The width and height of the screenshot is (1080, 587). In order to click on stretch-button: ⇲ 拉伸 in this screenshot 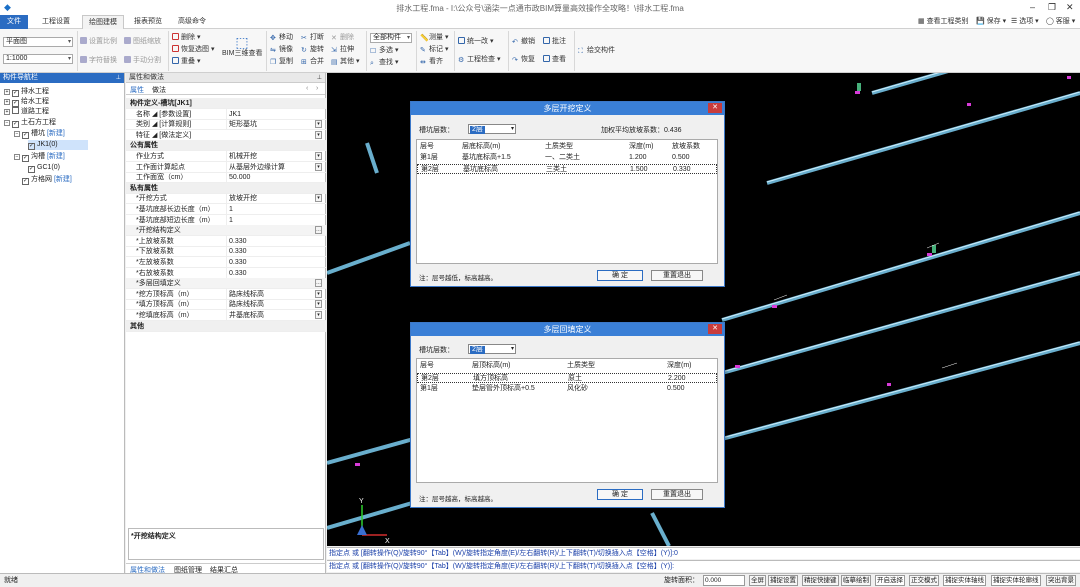, I will do `click(342, 50)`.